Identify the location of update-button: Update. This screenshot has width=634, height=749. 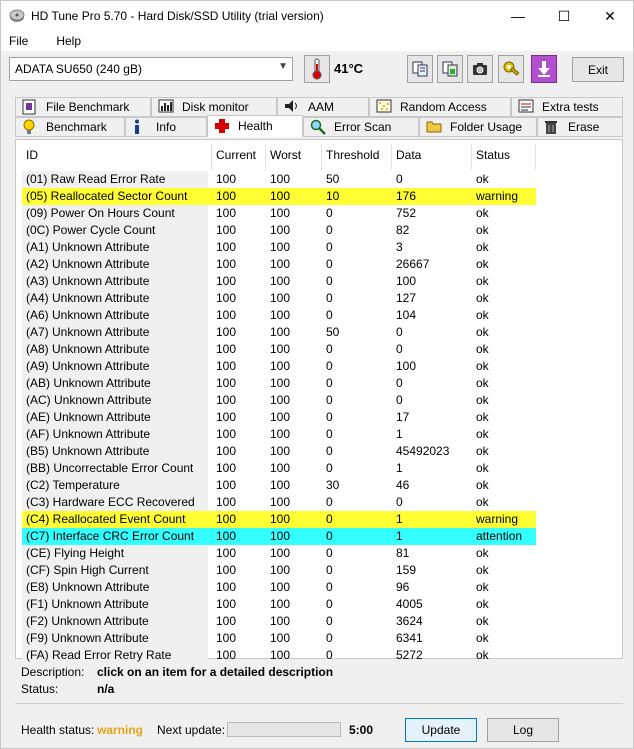
(441, 730).